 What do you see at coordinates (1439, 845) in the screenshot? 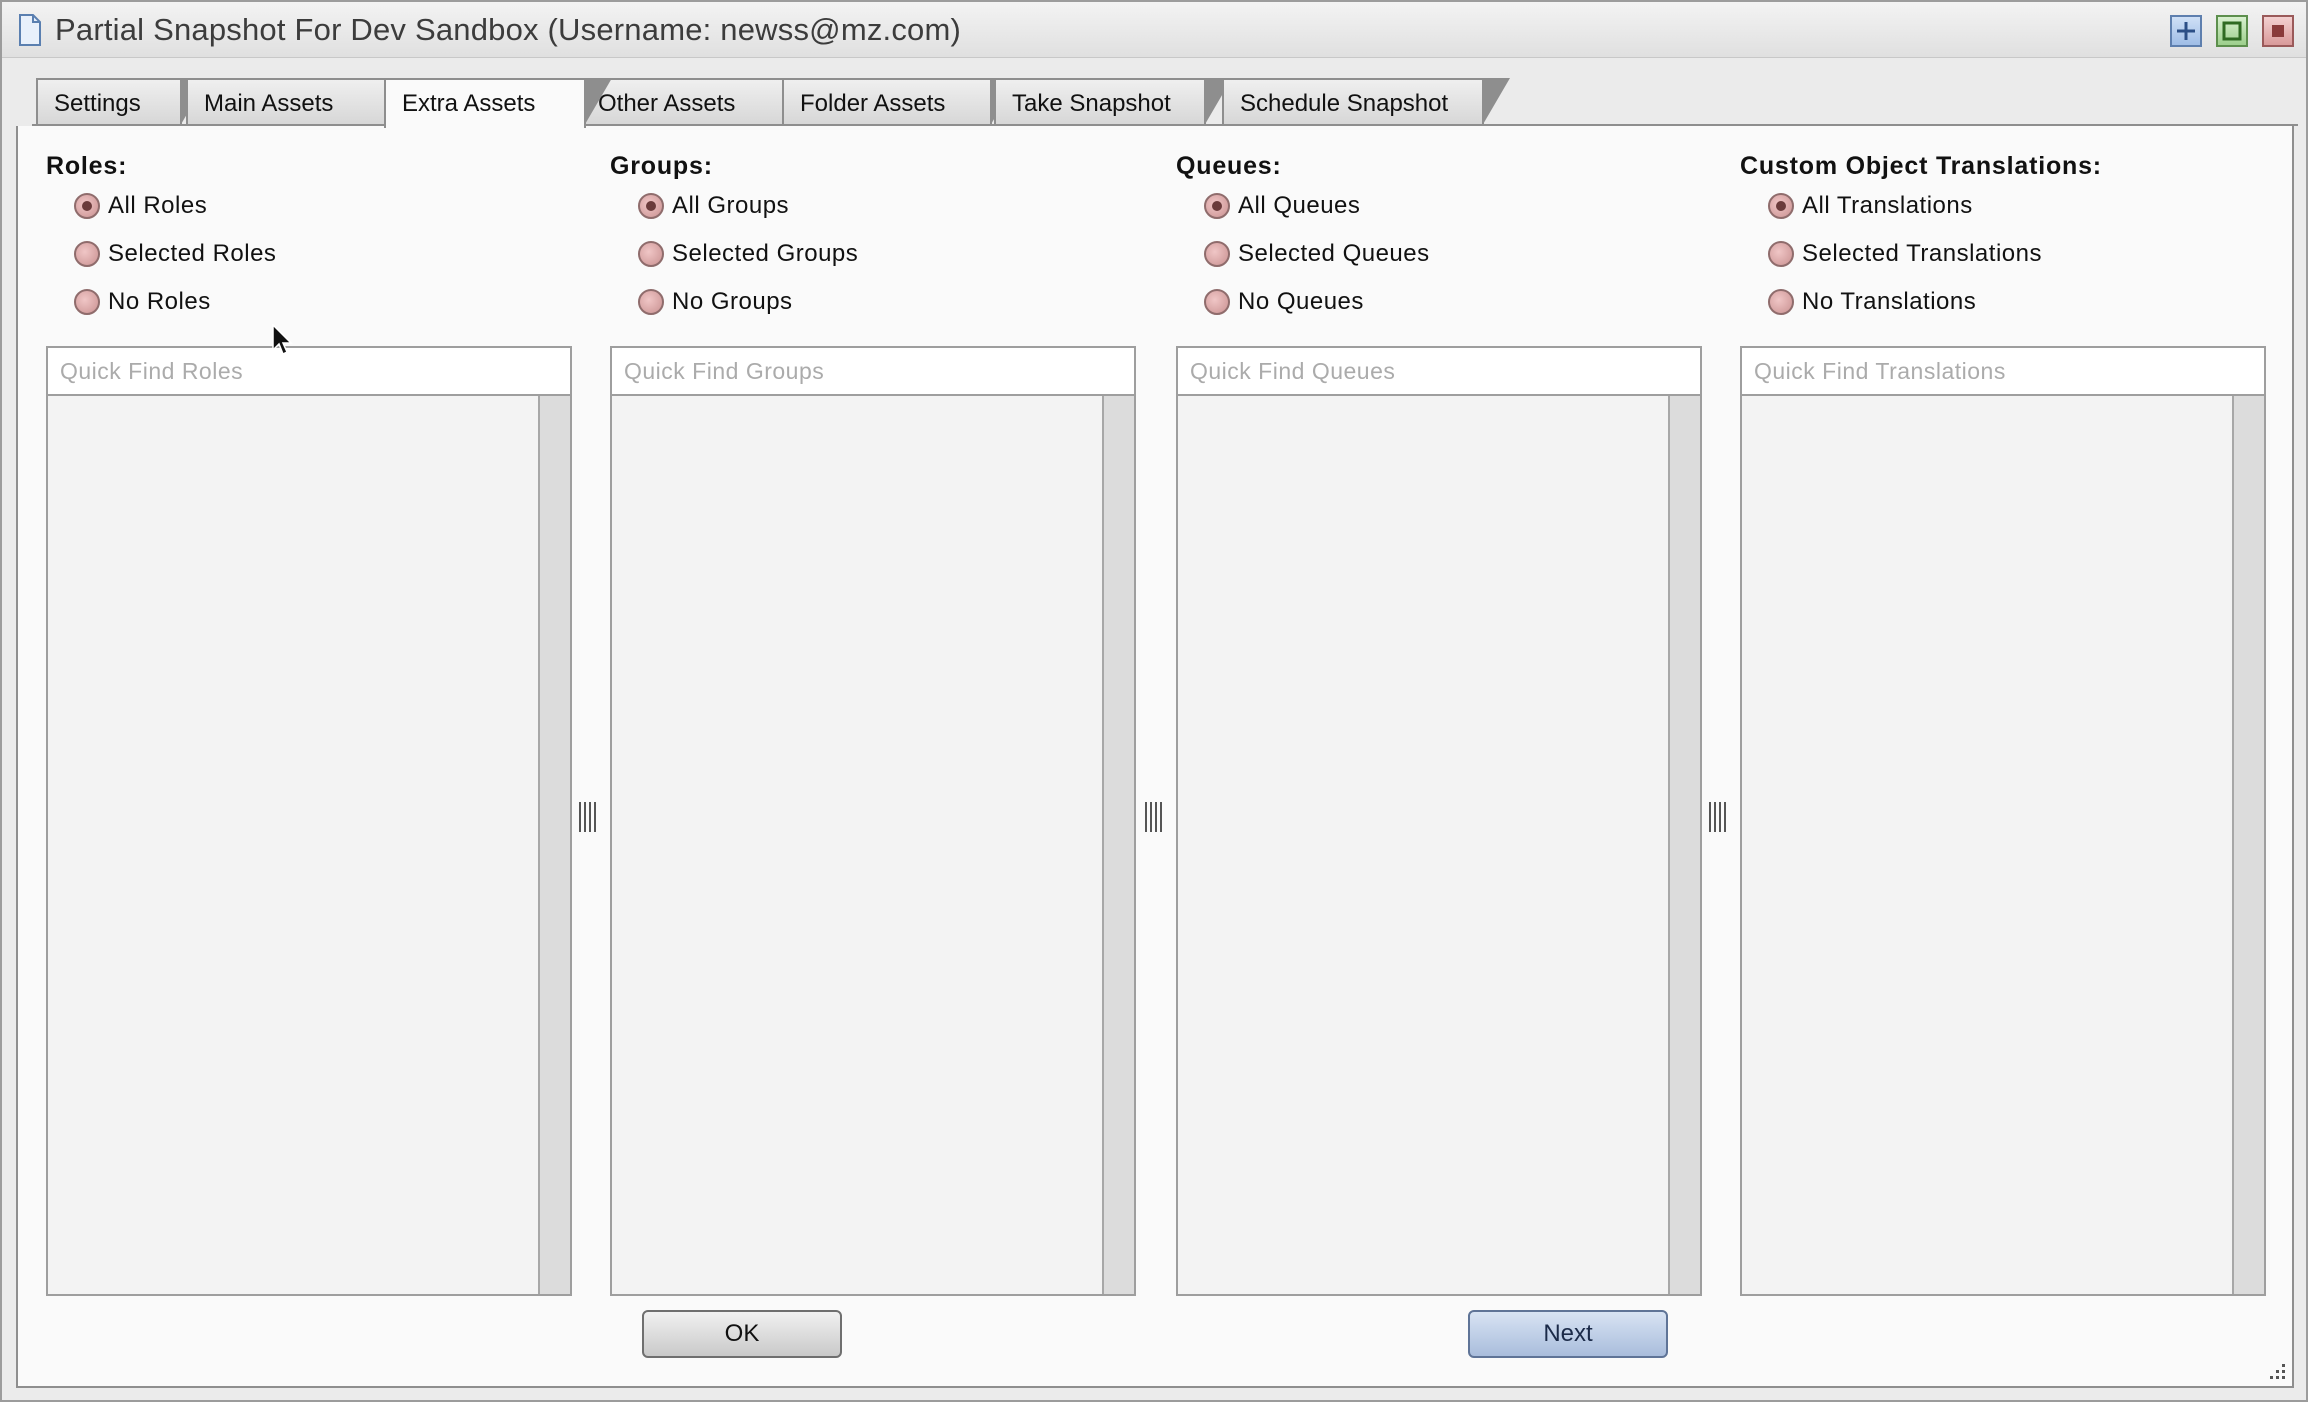
I see `queues-list` at bounding box center [1439, 845].